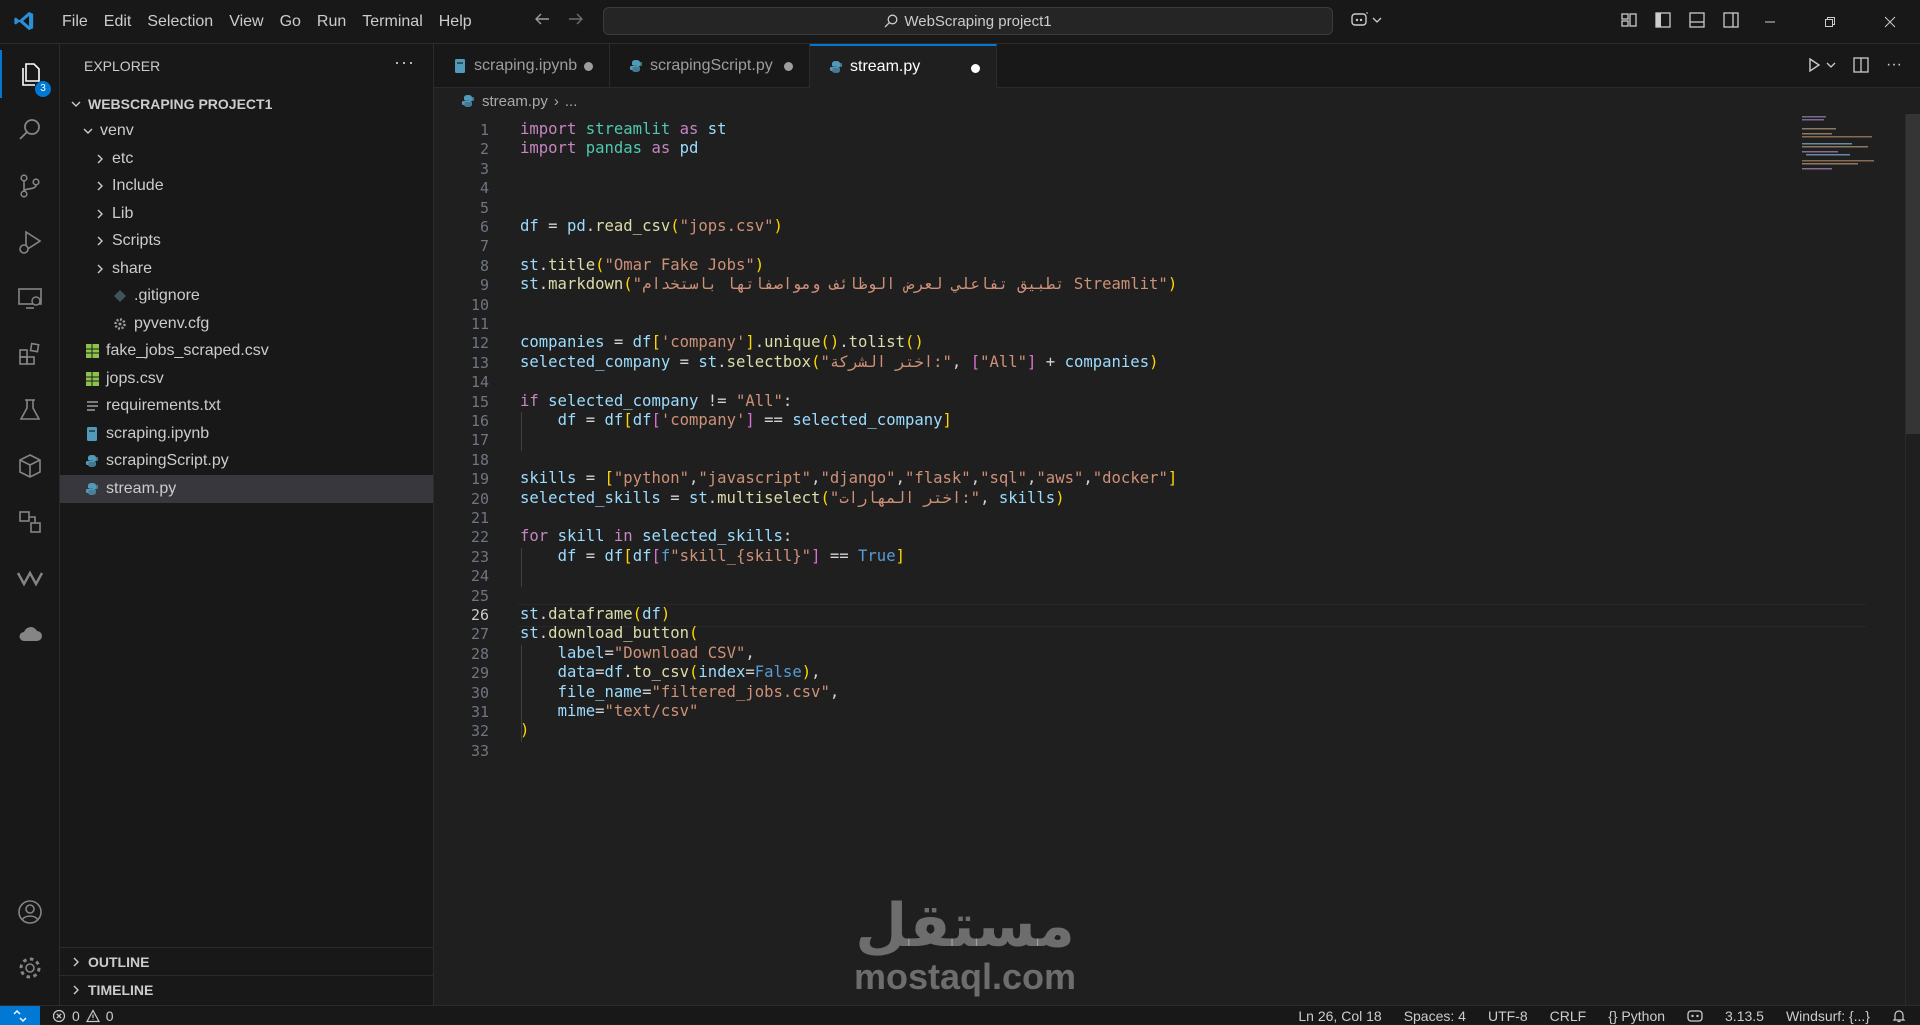  Describe the element at coordinates (246, 989) in the screenshot. I see `timeline-section: TIMELINE` at that location.